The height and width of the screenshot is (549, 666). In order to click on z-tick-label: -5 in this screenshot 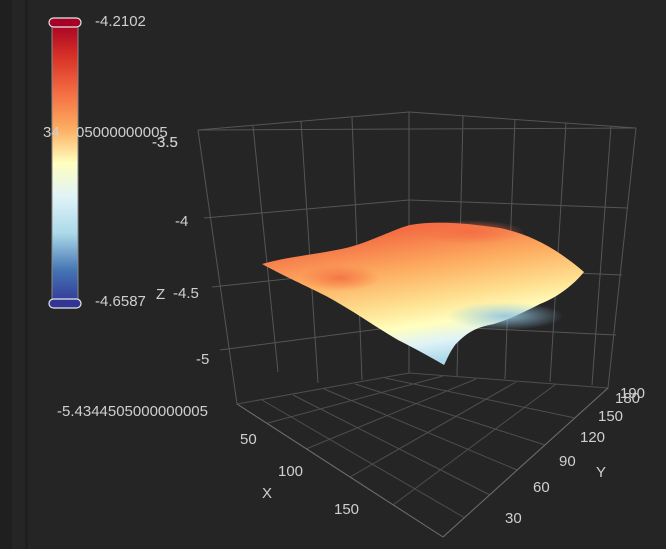, I will do `click(202, 359)`.